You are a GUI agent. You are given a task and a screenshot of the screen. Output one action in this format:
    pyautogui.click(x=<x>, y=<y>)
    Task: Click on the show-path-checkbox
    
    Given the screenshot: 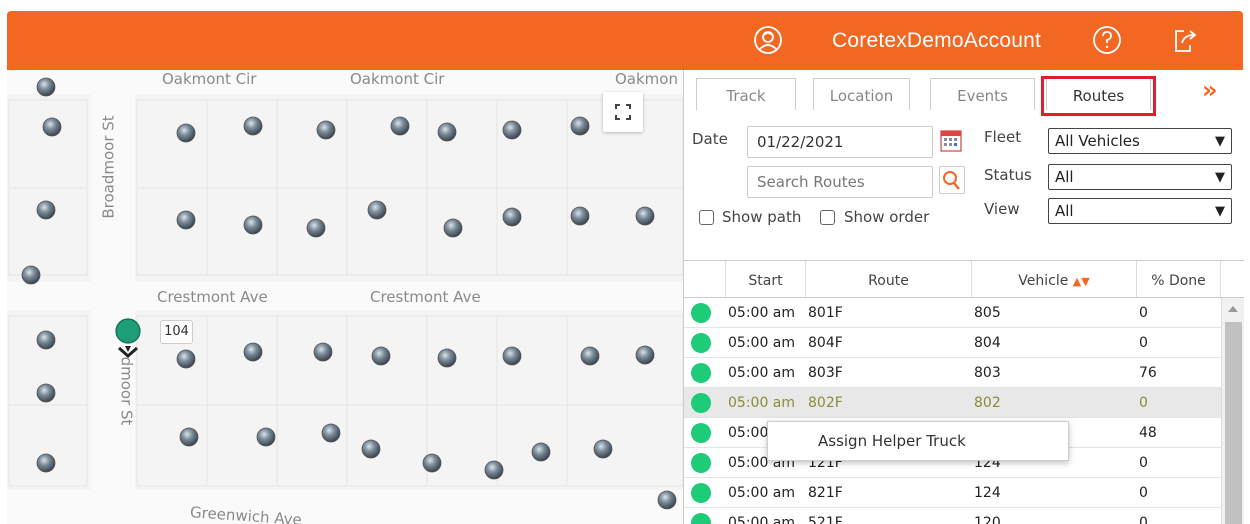 What is the action you would take?
    pyautogui.click(x=706, y=217)
    